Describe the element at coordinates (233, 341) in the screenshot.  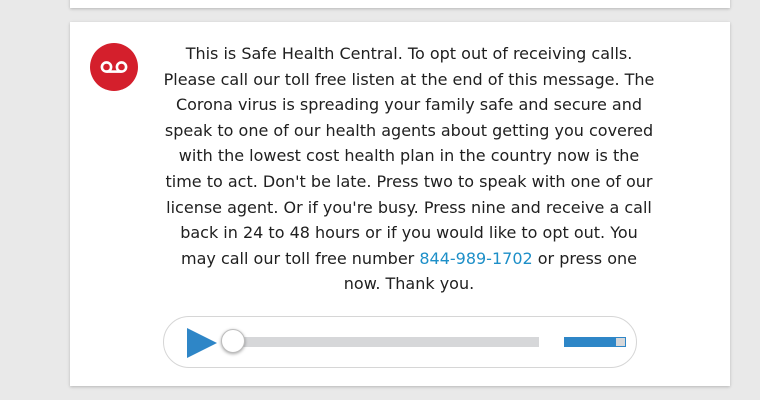
I see `seek-handle` at that location.